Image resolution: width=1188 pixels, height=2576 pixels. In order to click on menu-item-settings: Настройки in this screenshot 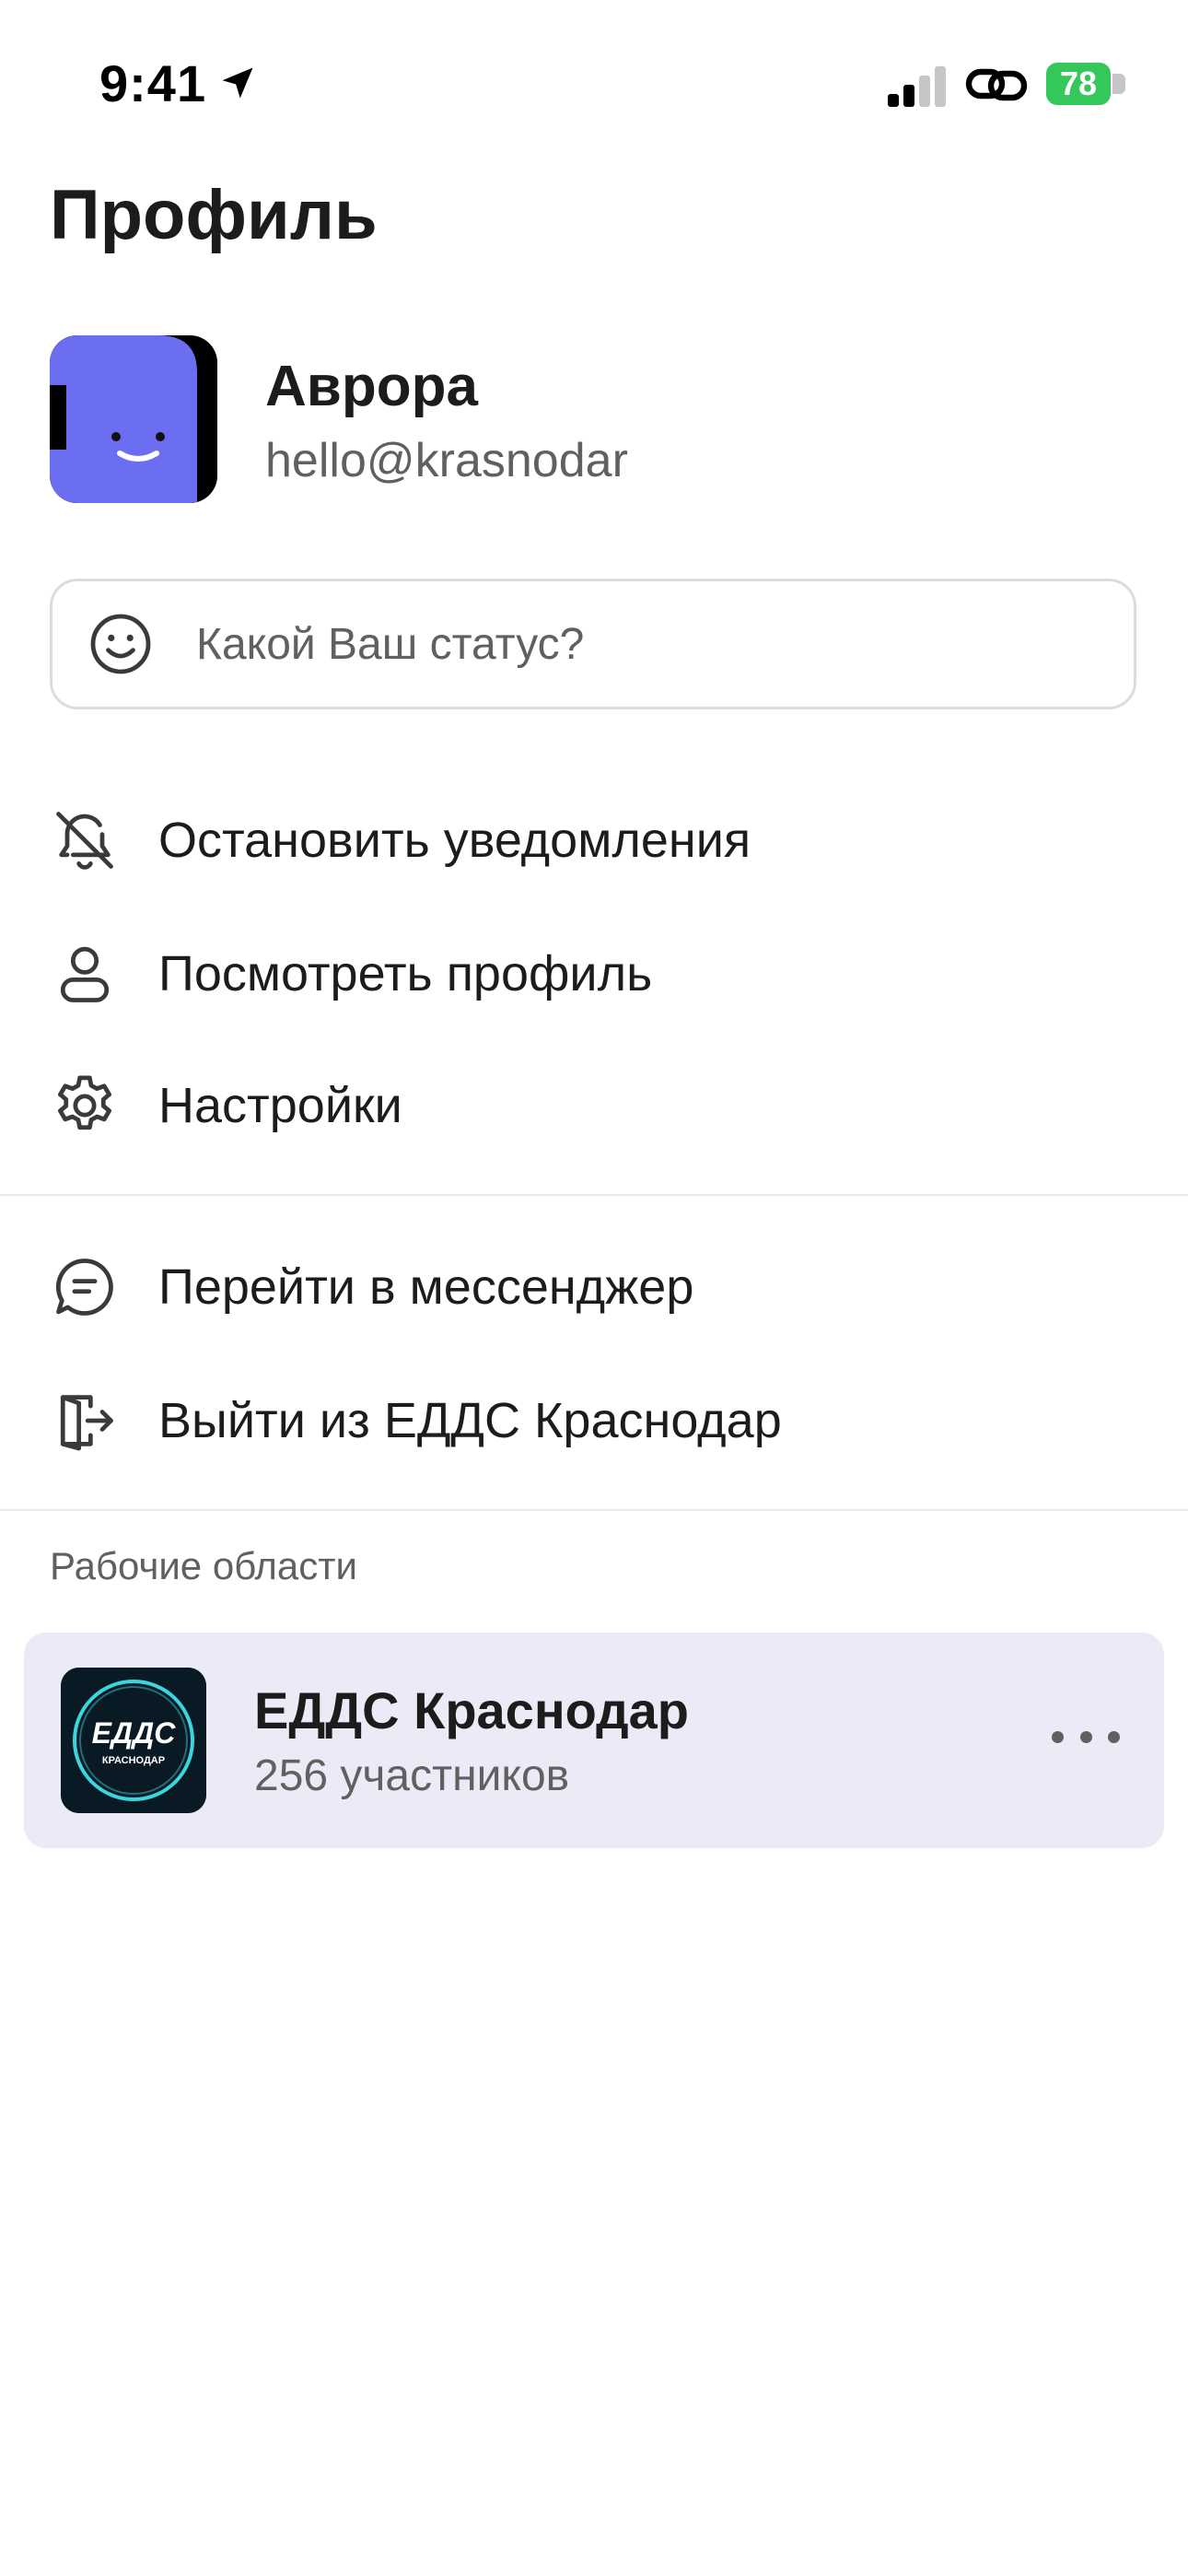, I will do `click(594, 1105)`.